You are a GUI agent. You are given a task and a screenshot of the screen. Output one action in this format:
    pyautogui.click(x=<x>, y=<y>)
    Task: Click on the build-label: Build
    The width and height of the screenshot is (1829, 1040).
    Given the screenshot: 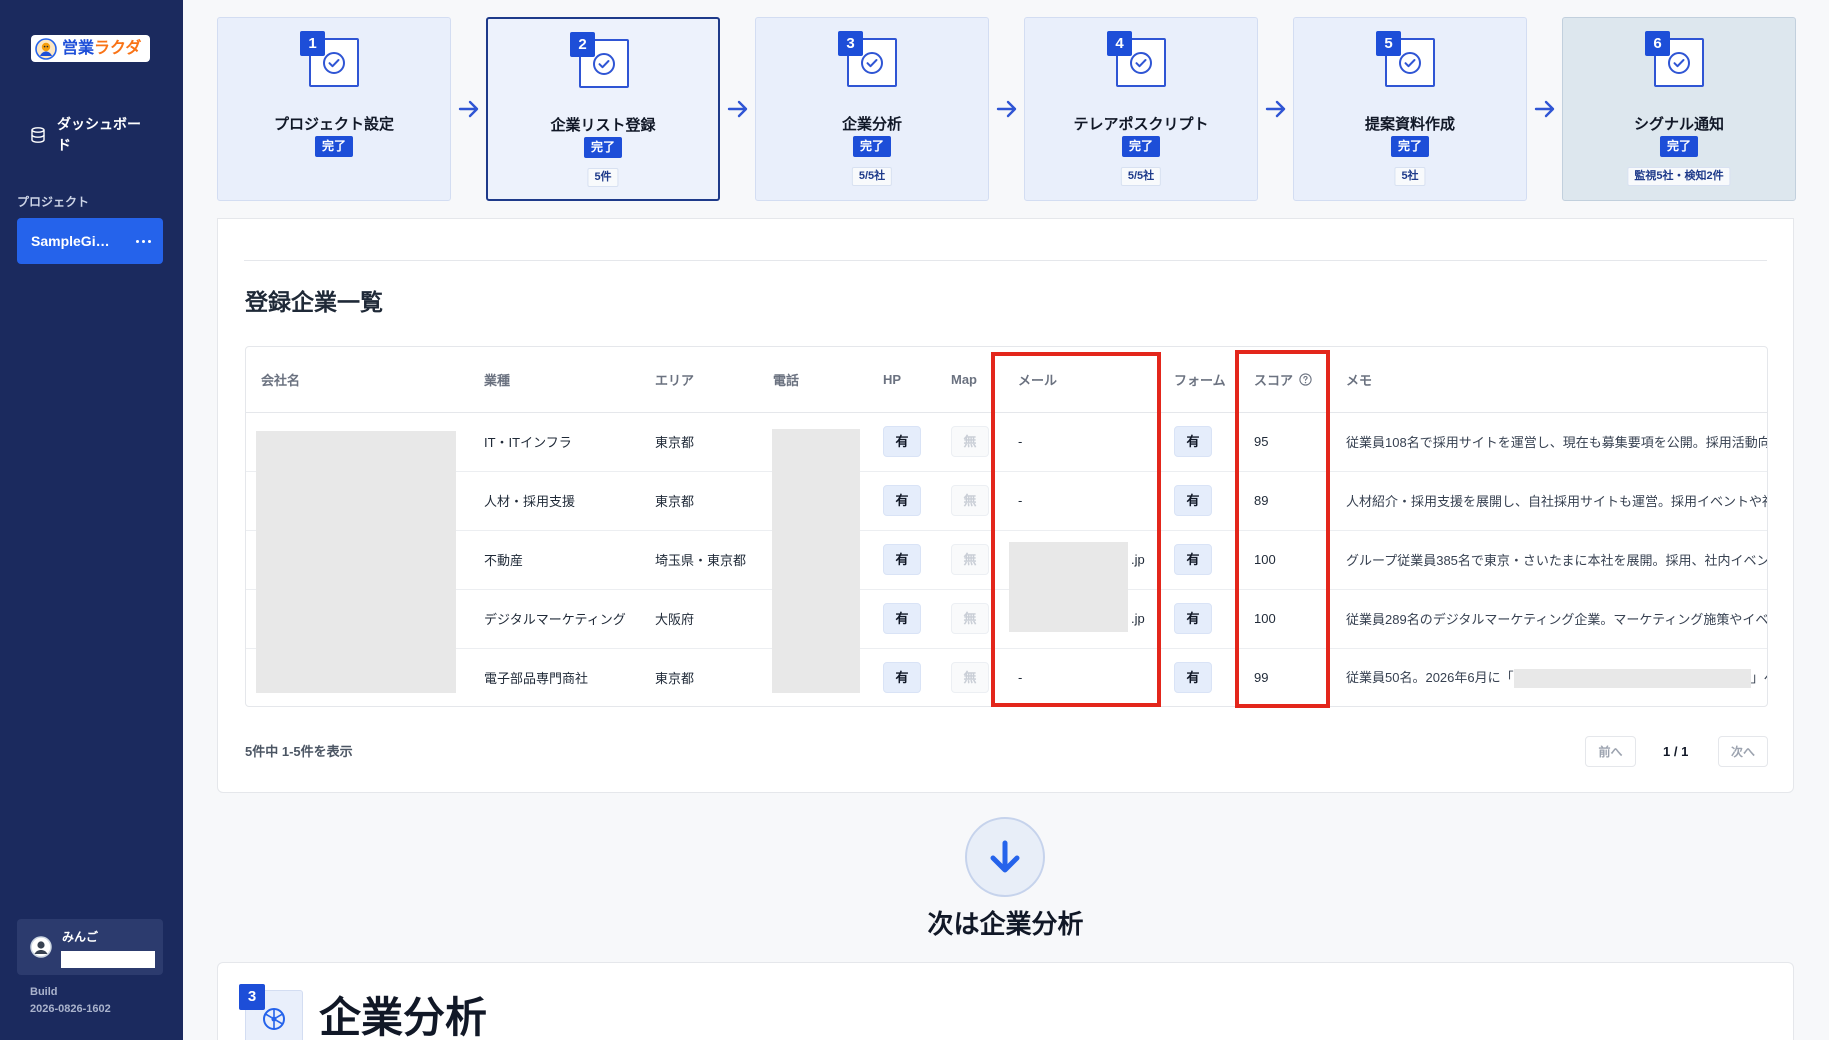 What is the action you would take?
    pyautogui.click(x=44, y=992)
    